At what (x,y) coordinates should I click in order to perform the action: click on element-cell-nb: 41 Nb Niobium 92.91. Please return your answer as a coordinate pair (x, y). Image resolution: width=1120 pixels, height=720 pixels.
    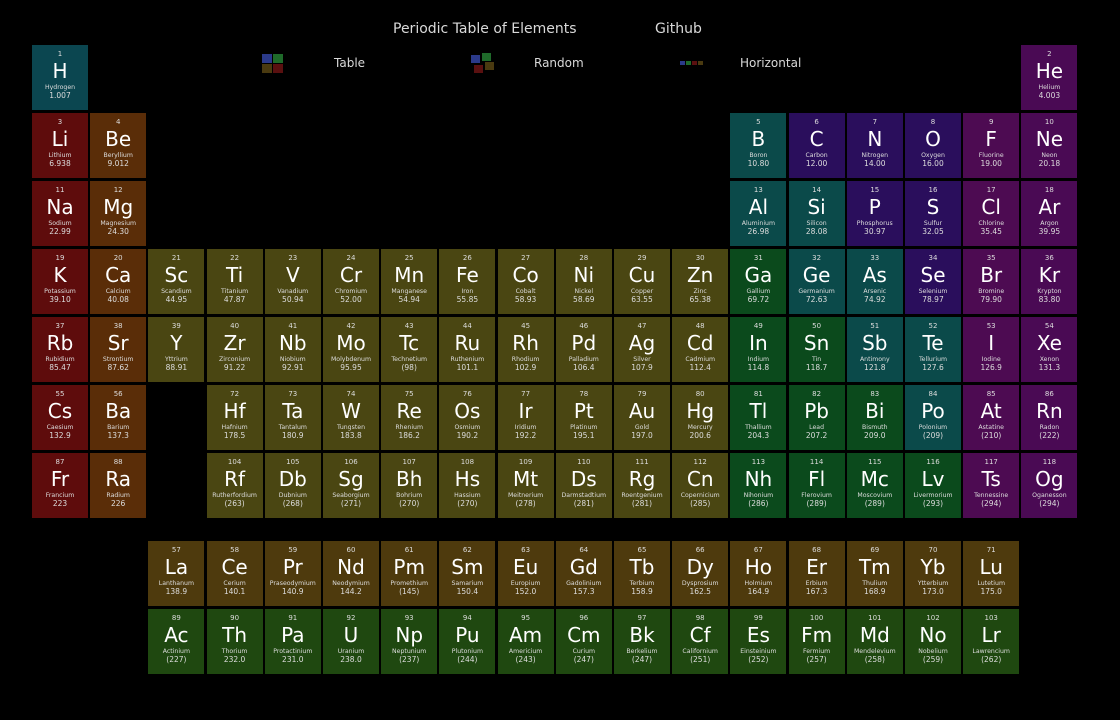
    Looking at the image, I should click on (292, 349).